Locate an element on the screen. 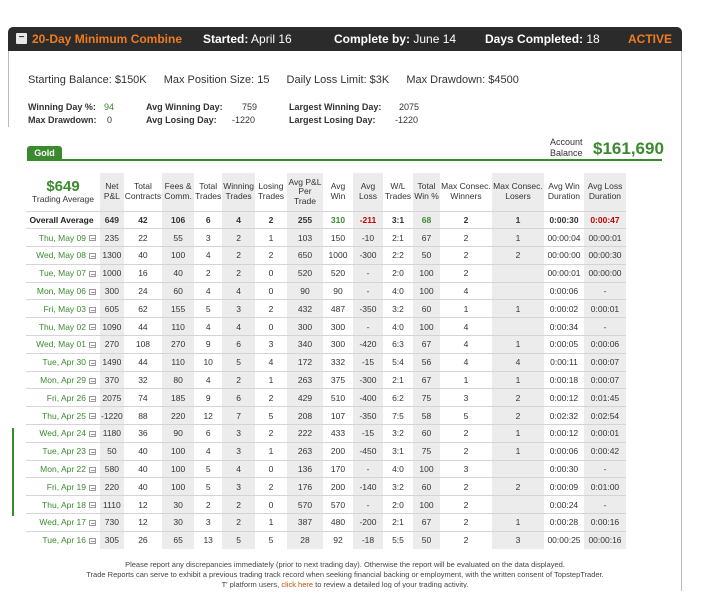 The height and width of the screenshot is (599, 718). date-link: Wed, Apr 24 is located at coordinates (62, 433).